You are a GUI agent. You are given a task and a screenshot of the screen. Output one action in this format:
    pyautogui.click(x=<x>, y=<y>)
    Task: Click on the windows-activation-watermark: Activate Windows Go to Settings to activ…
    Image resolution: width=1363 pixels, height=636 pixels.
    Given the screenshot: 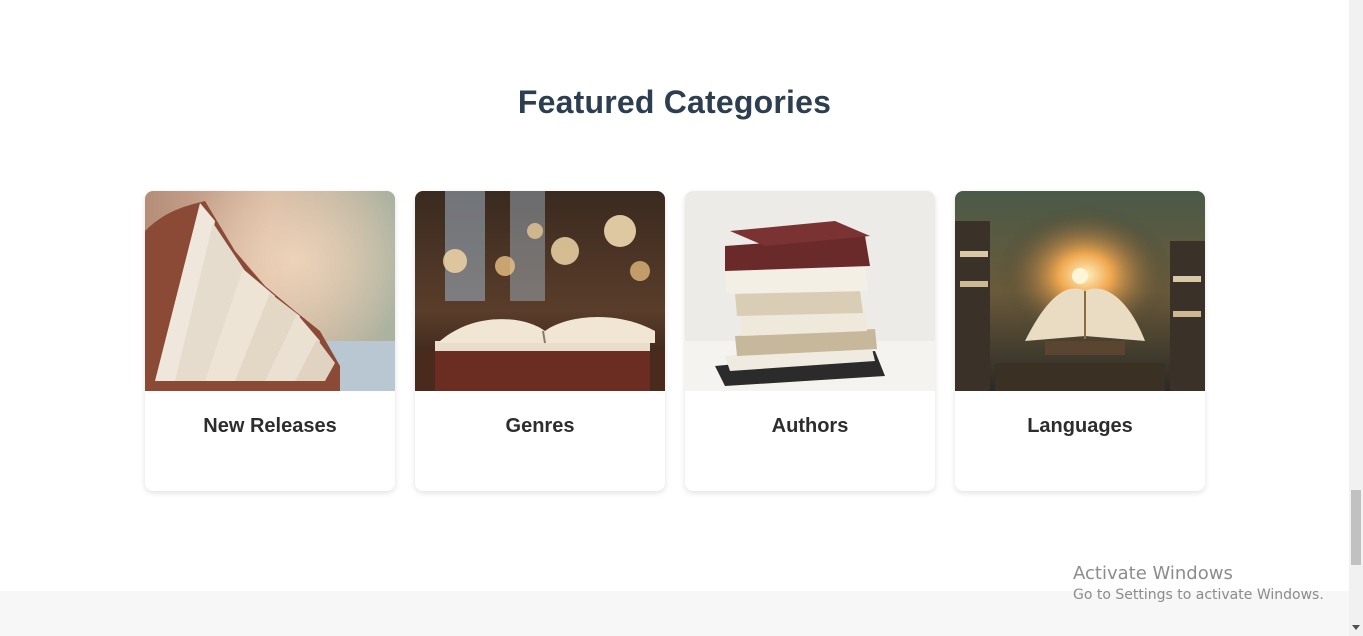 What is the action you would take?
    pyautogui.click(x=1198, y=583)
    